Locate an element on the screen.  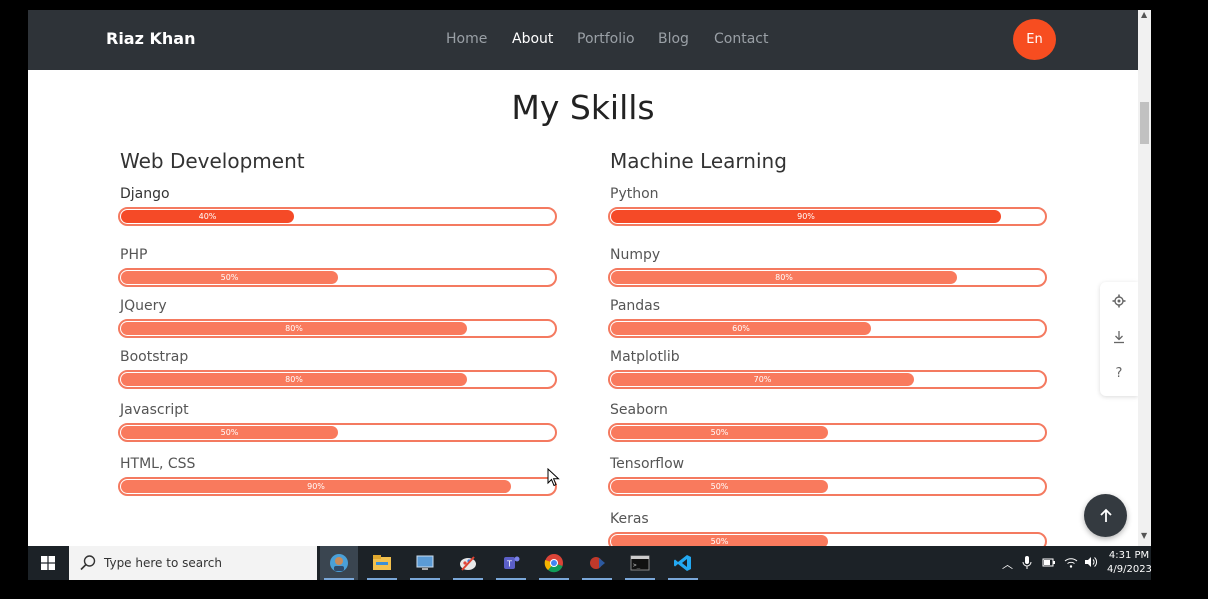
skill-label: HTML, CSS is located at coordinates (158, 464).